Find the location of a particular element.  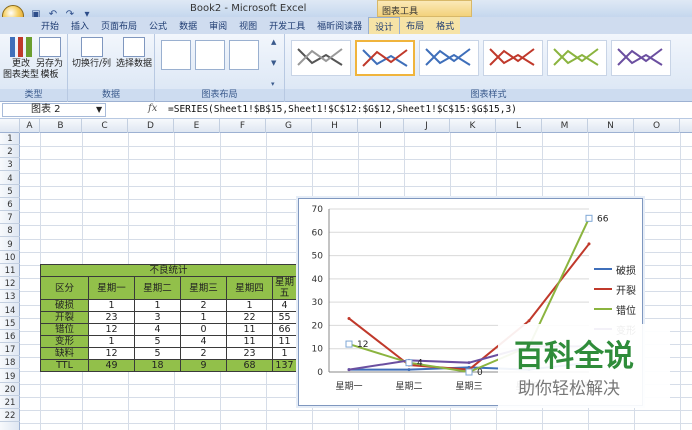

tab-3: 公式 is located at coordinates (158, 25).